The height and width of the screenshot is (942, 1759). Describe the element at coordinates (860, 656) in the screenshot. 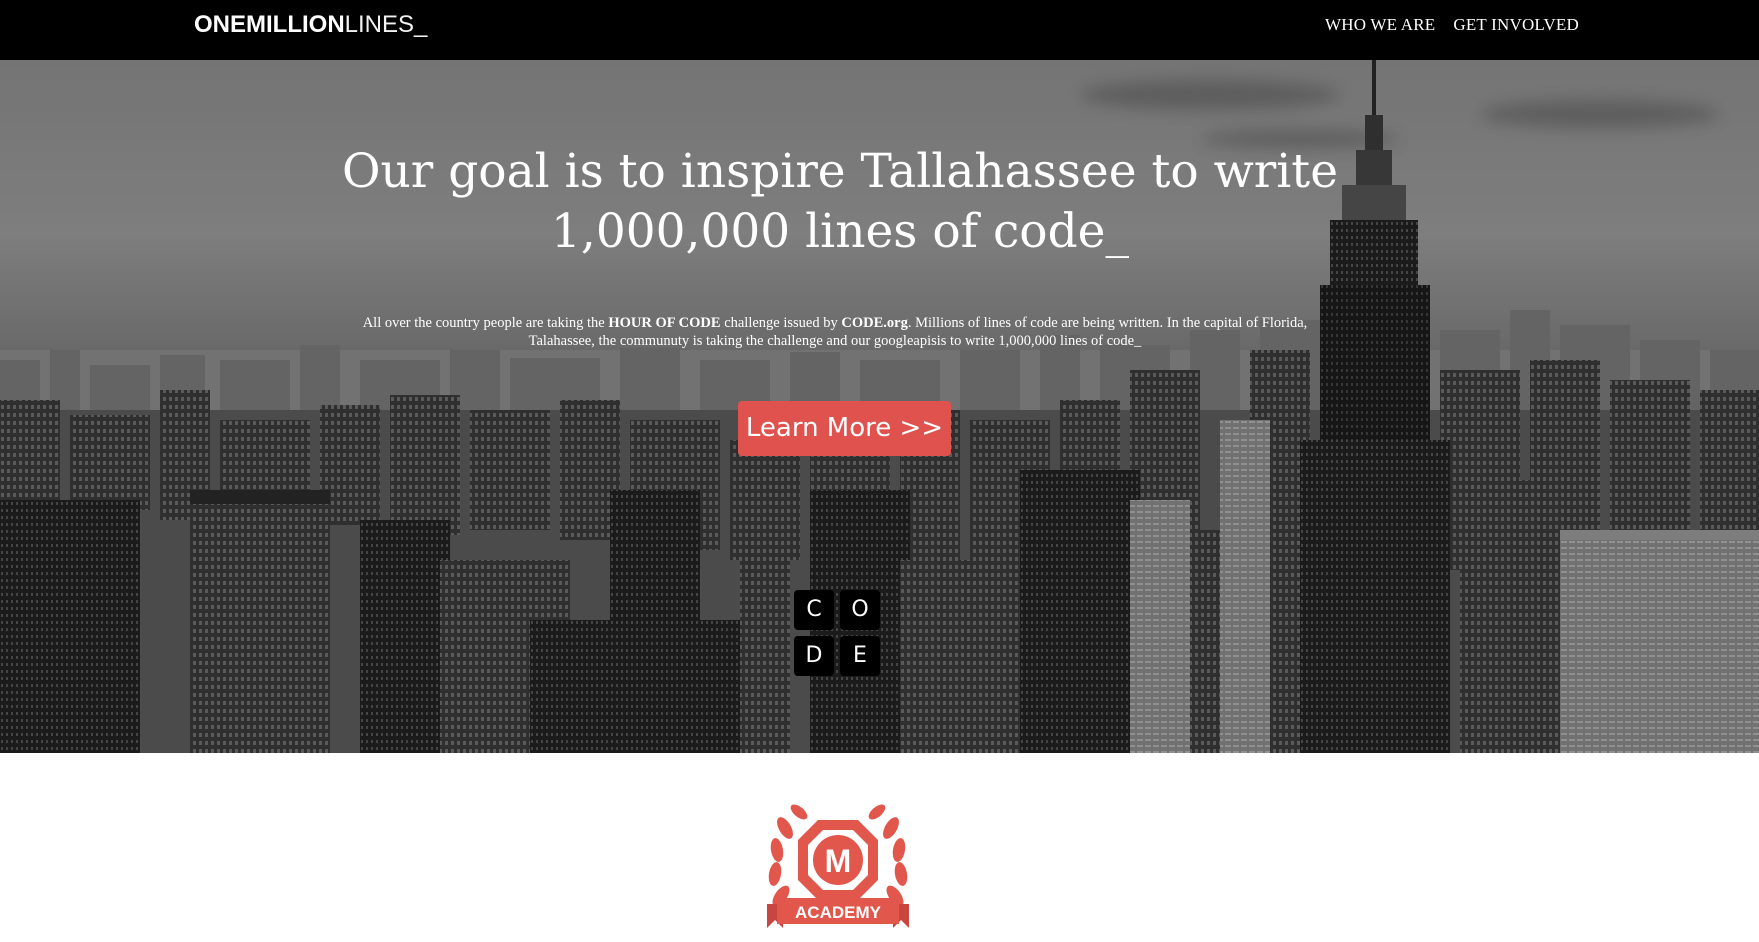

I see `code-tile-e: E` at that location.